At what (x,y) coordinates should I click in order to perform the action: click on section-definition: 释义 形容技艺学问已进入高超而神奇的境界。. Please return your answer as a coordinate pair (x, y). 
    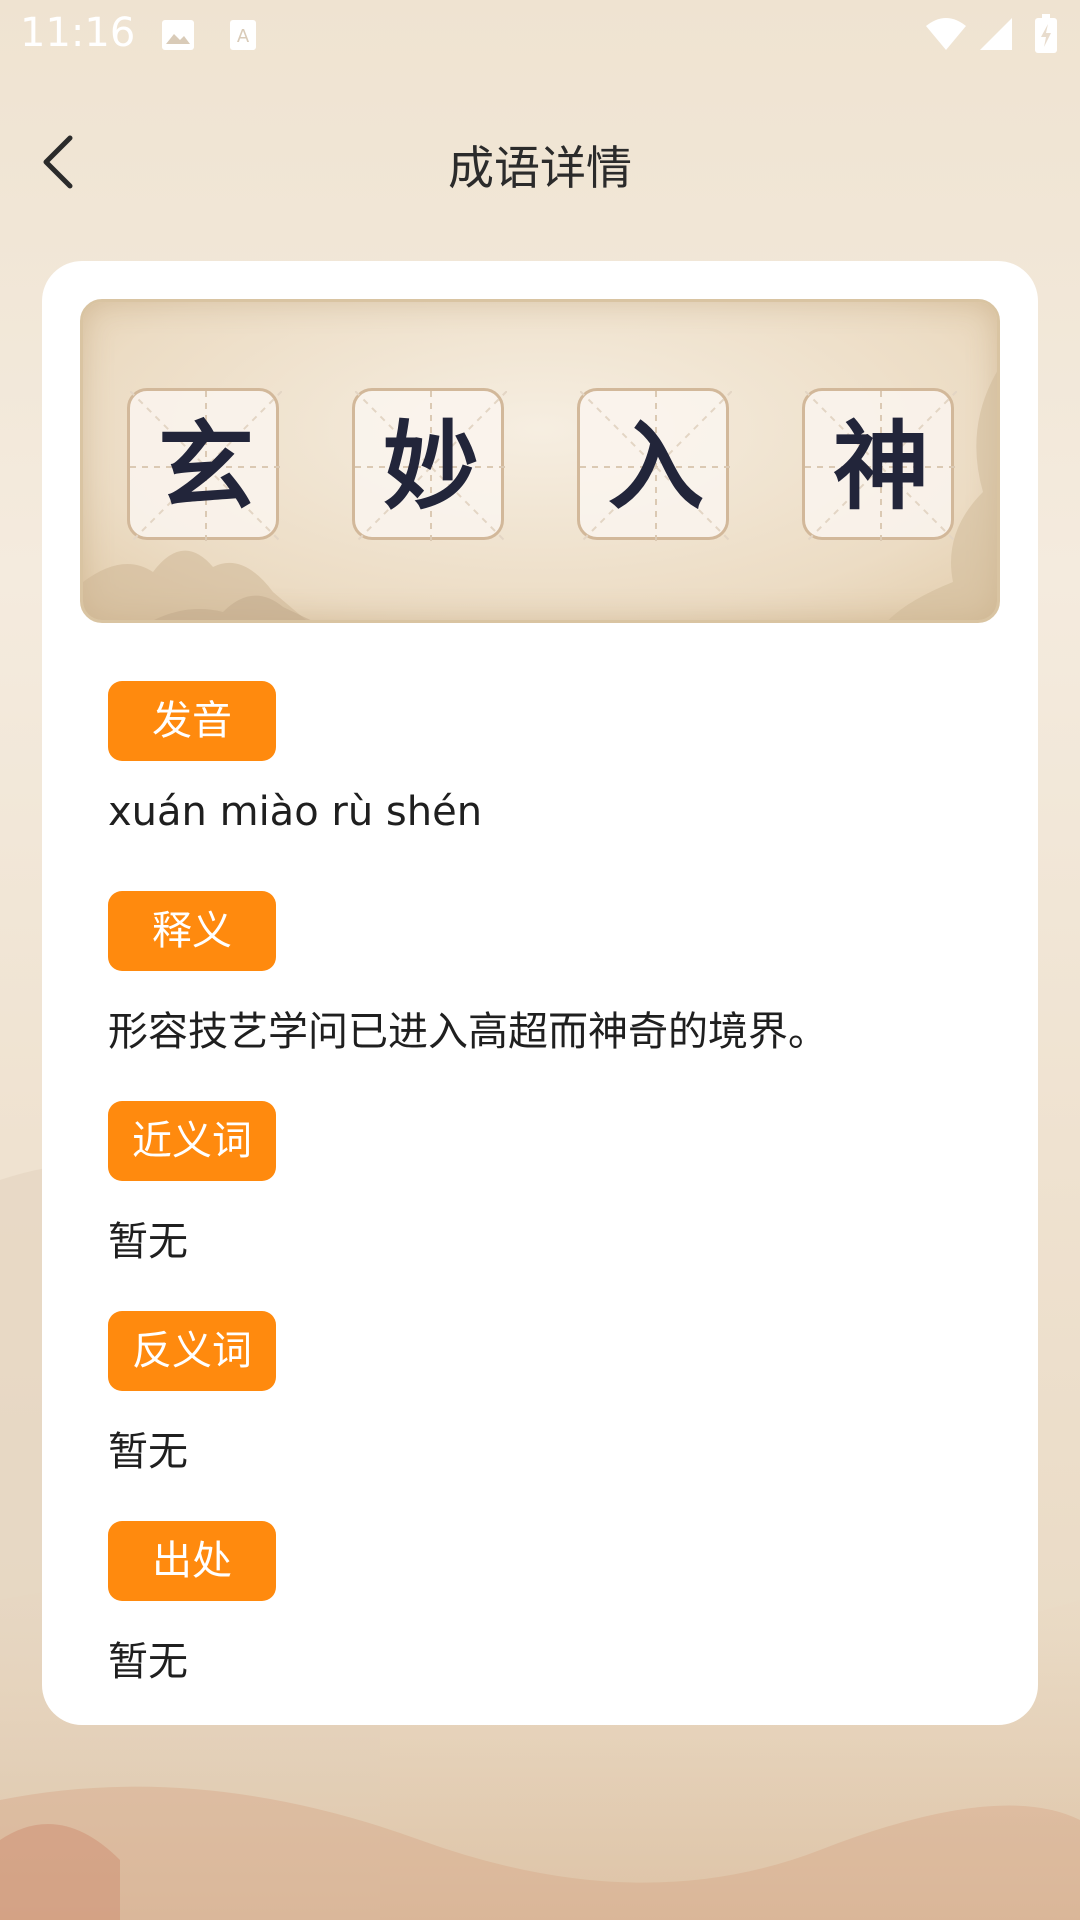
    Looking at the image, I should click on (468, 974).